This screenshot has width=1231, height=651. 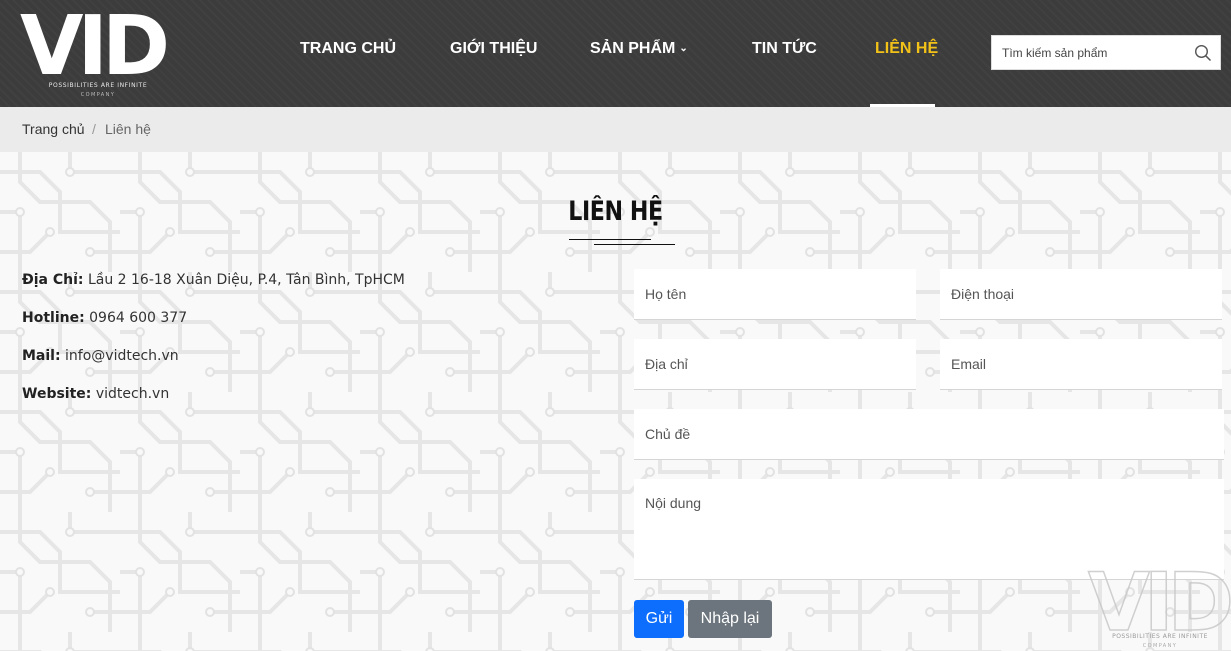 I want to click on search-icon, so click(x=1203, y=53).